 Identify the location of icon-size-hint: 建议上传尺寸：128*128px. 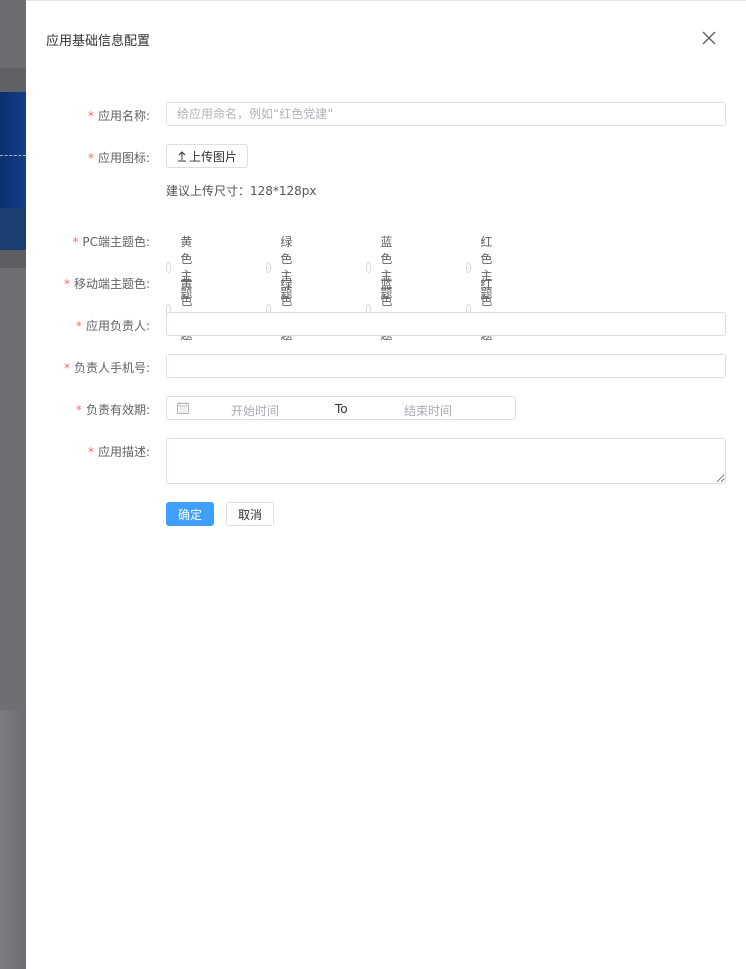
(241, 191).